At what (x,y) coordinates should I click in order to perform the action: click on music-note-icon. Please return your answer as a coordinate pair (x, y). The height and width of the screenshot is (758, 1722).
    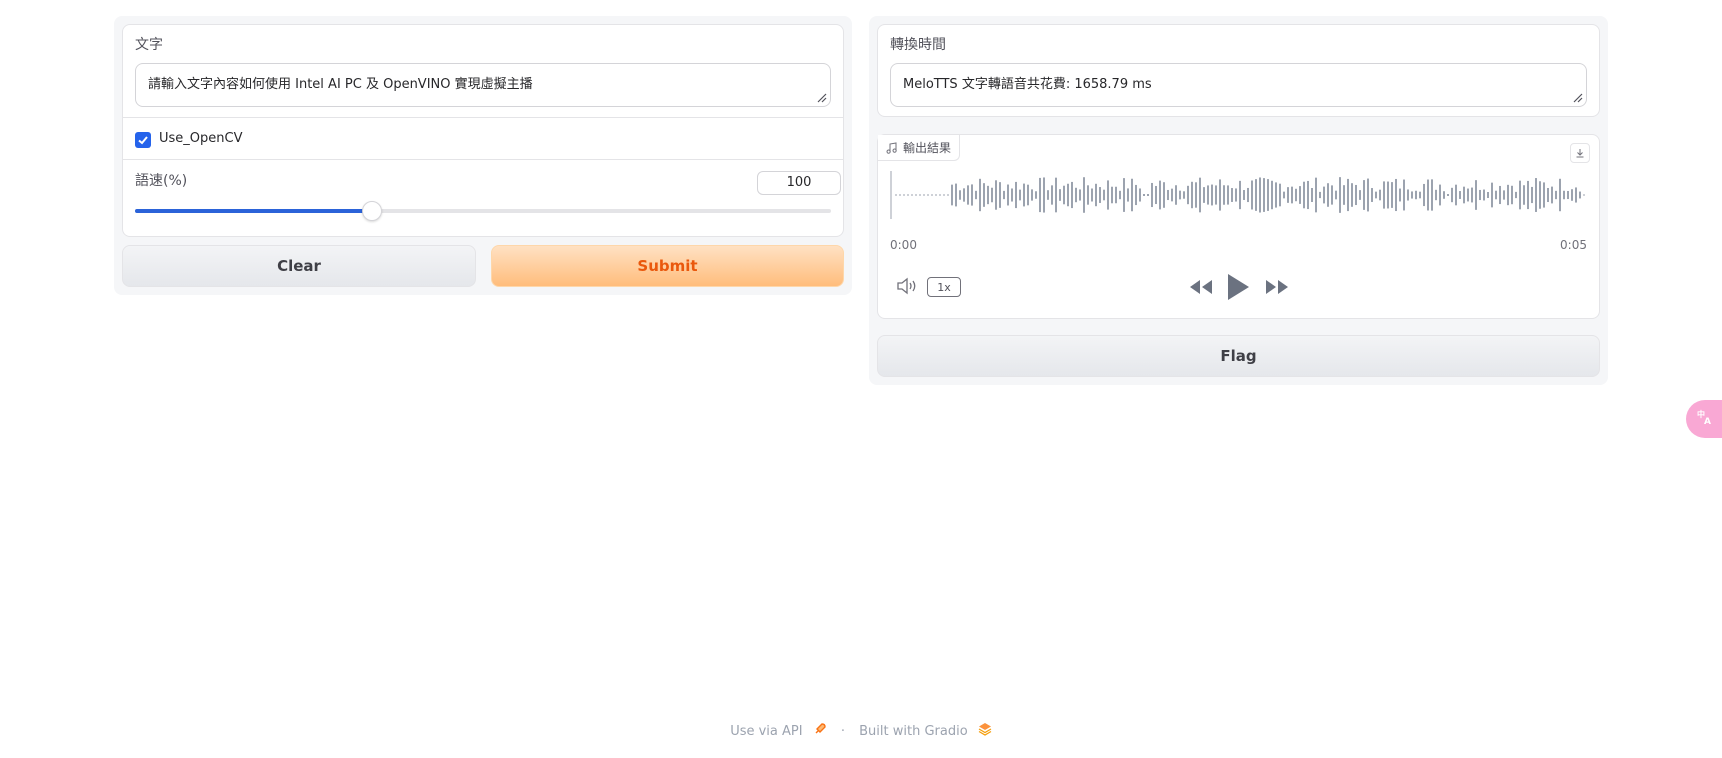
    Looking at the image, I should click on (891, 147).